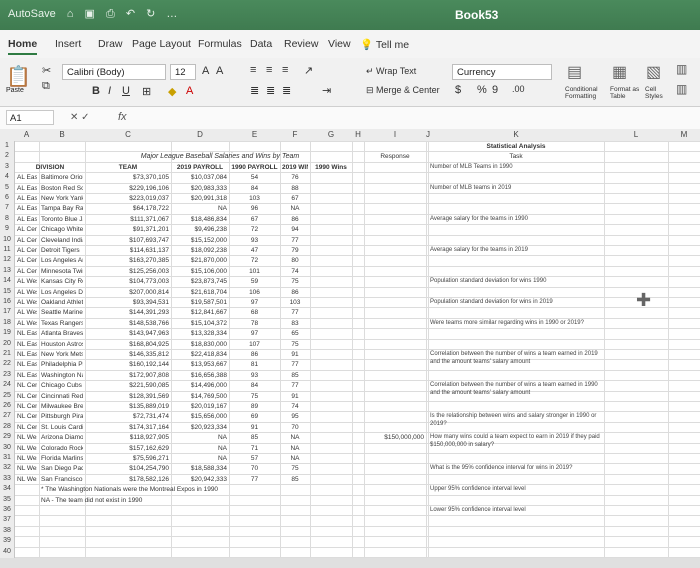  I want to click on column-label: 2019 PAYROLL, so click(200, 167).